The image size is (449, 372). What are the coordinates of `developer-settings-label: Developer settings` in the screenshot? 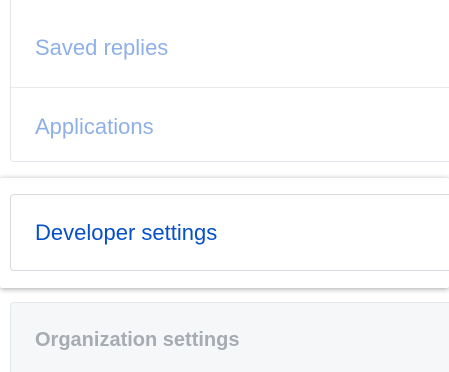 It's located at (126, 232).